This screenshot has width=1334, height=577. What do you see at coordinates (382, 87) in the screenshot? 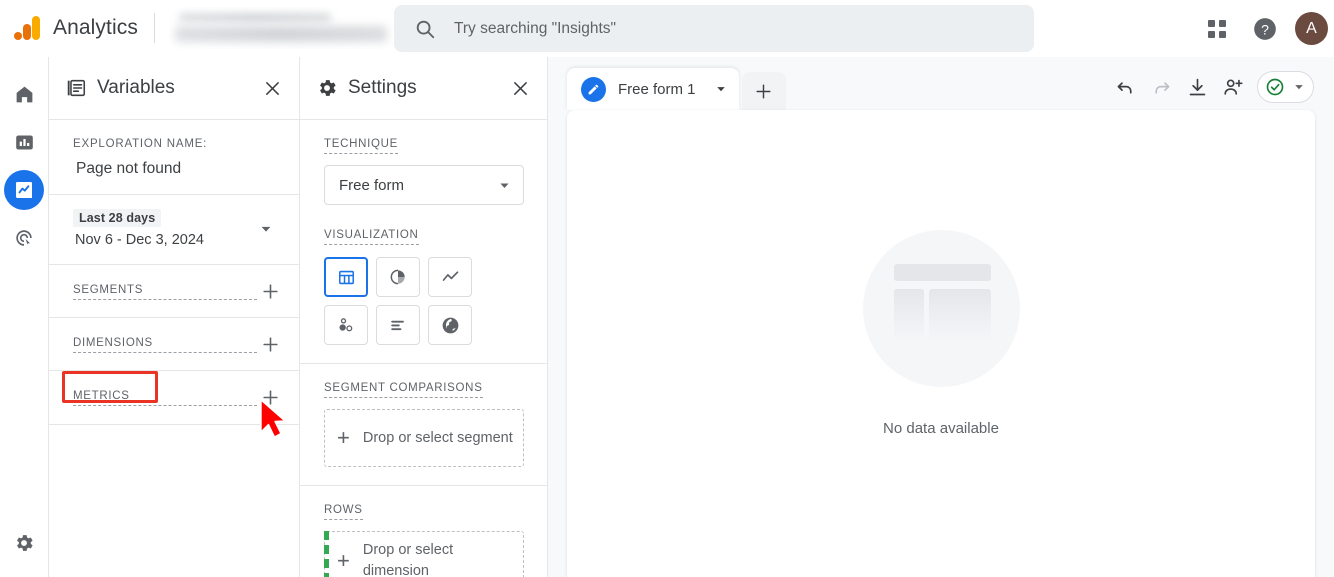
I see `settings-panel-title: Settings` at bounding box center [382, 87].